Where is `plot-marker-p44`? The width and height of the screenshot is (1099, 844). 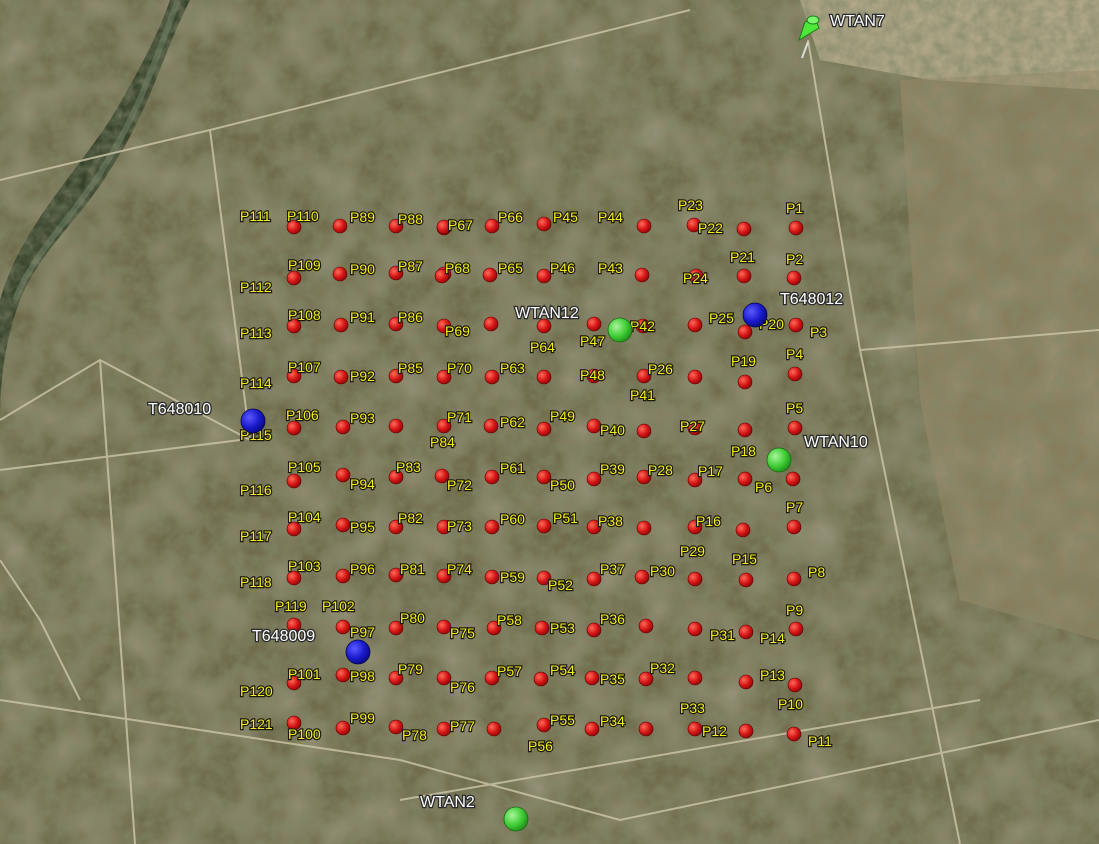
plot-marker-p44 is located at coordinates (644, 226).